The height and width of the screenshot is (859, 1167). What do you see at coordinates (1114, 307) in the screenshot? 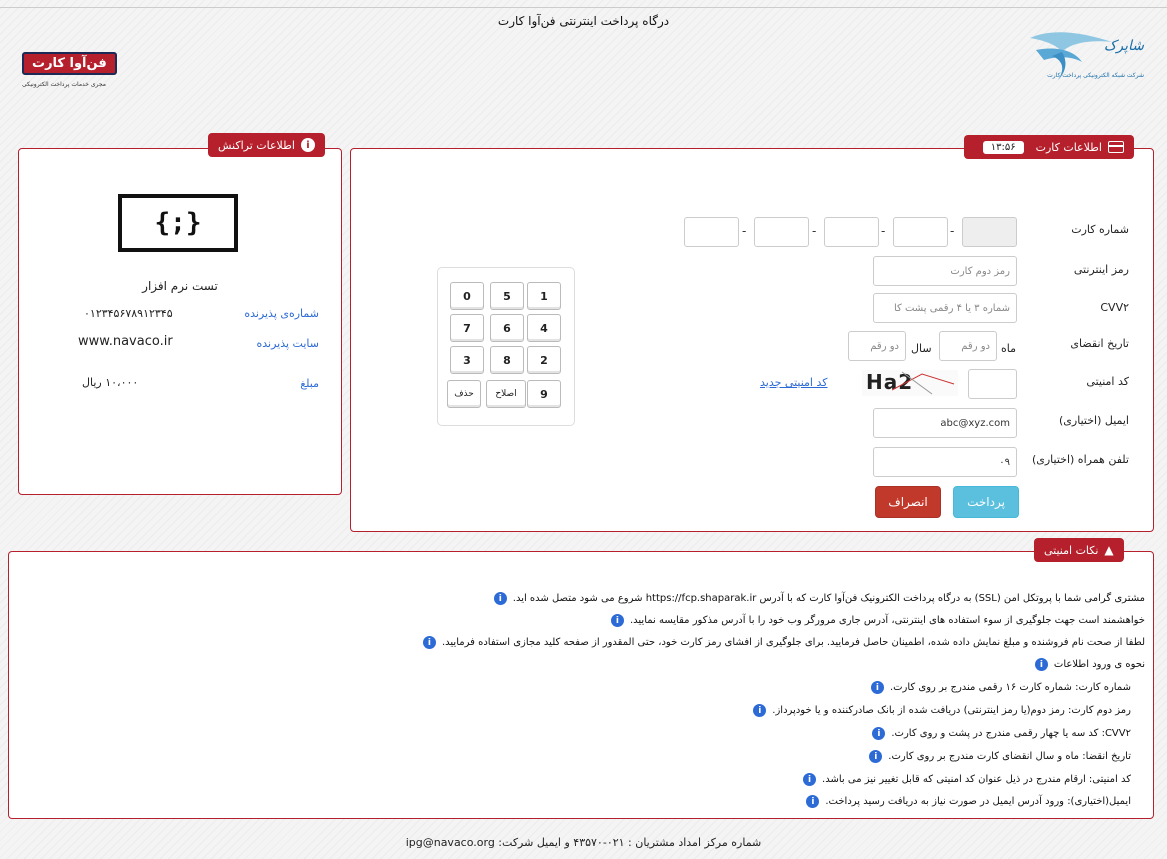
I see `cvv2-label: CVV۲` at bounding box center [1114, 307].